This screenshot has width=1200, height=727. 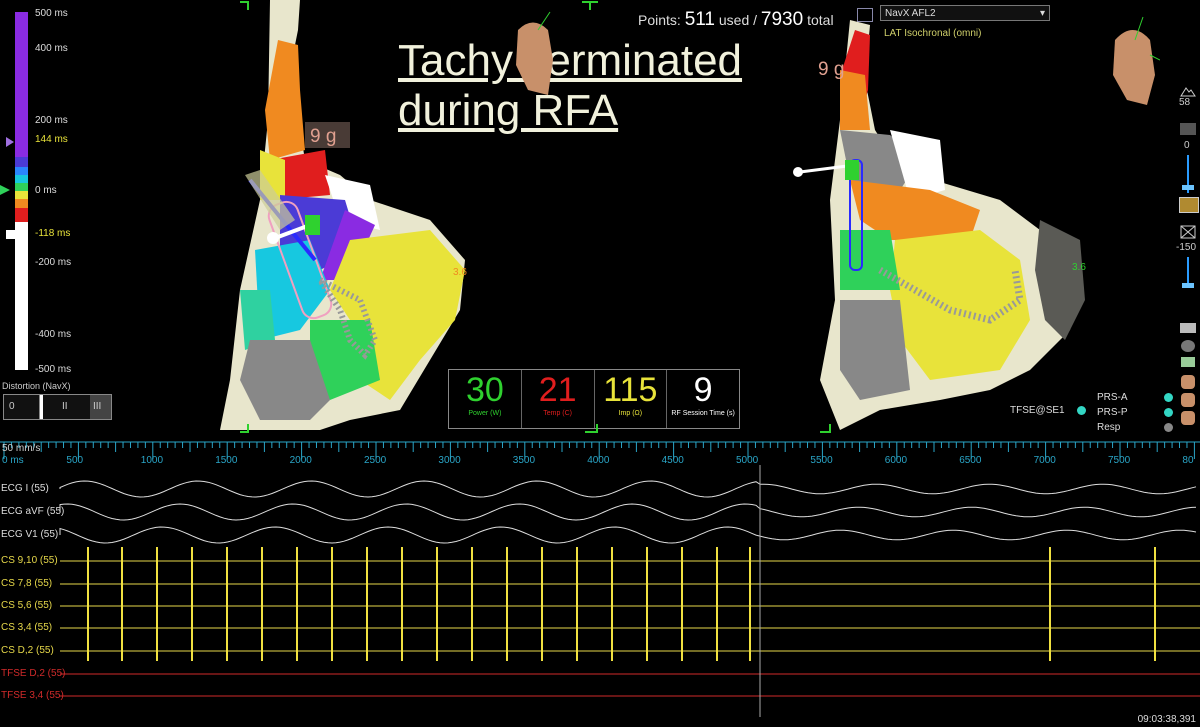 What do you see at coordinates (970, 460) in the screenshot?
I see `ruler-label: 6500` at bounding box center [970, 460].